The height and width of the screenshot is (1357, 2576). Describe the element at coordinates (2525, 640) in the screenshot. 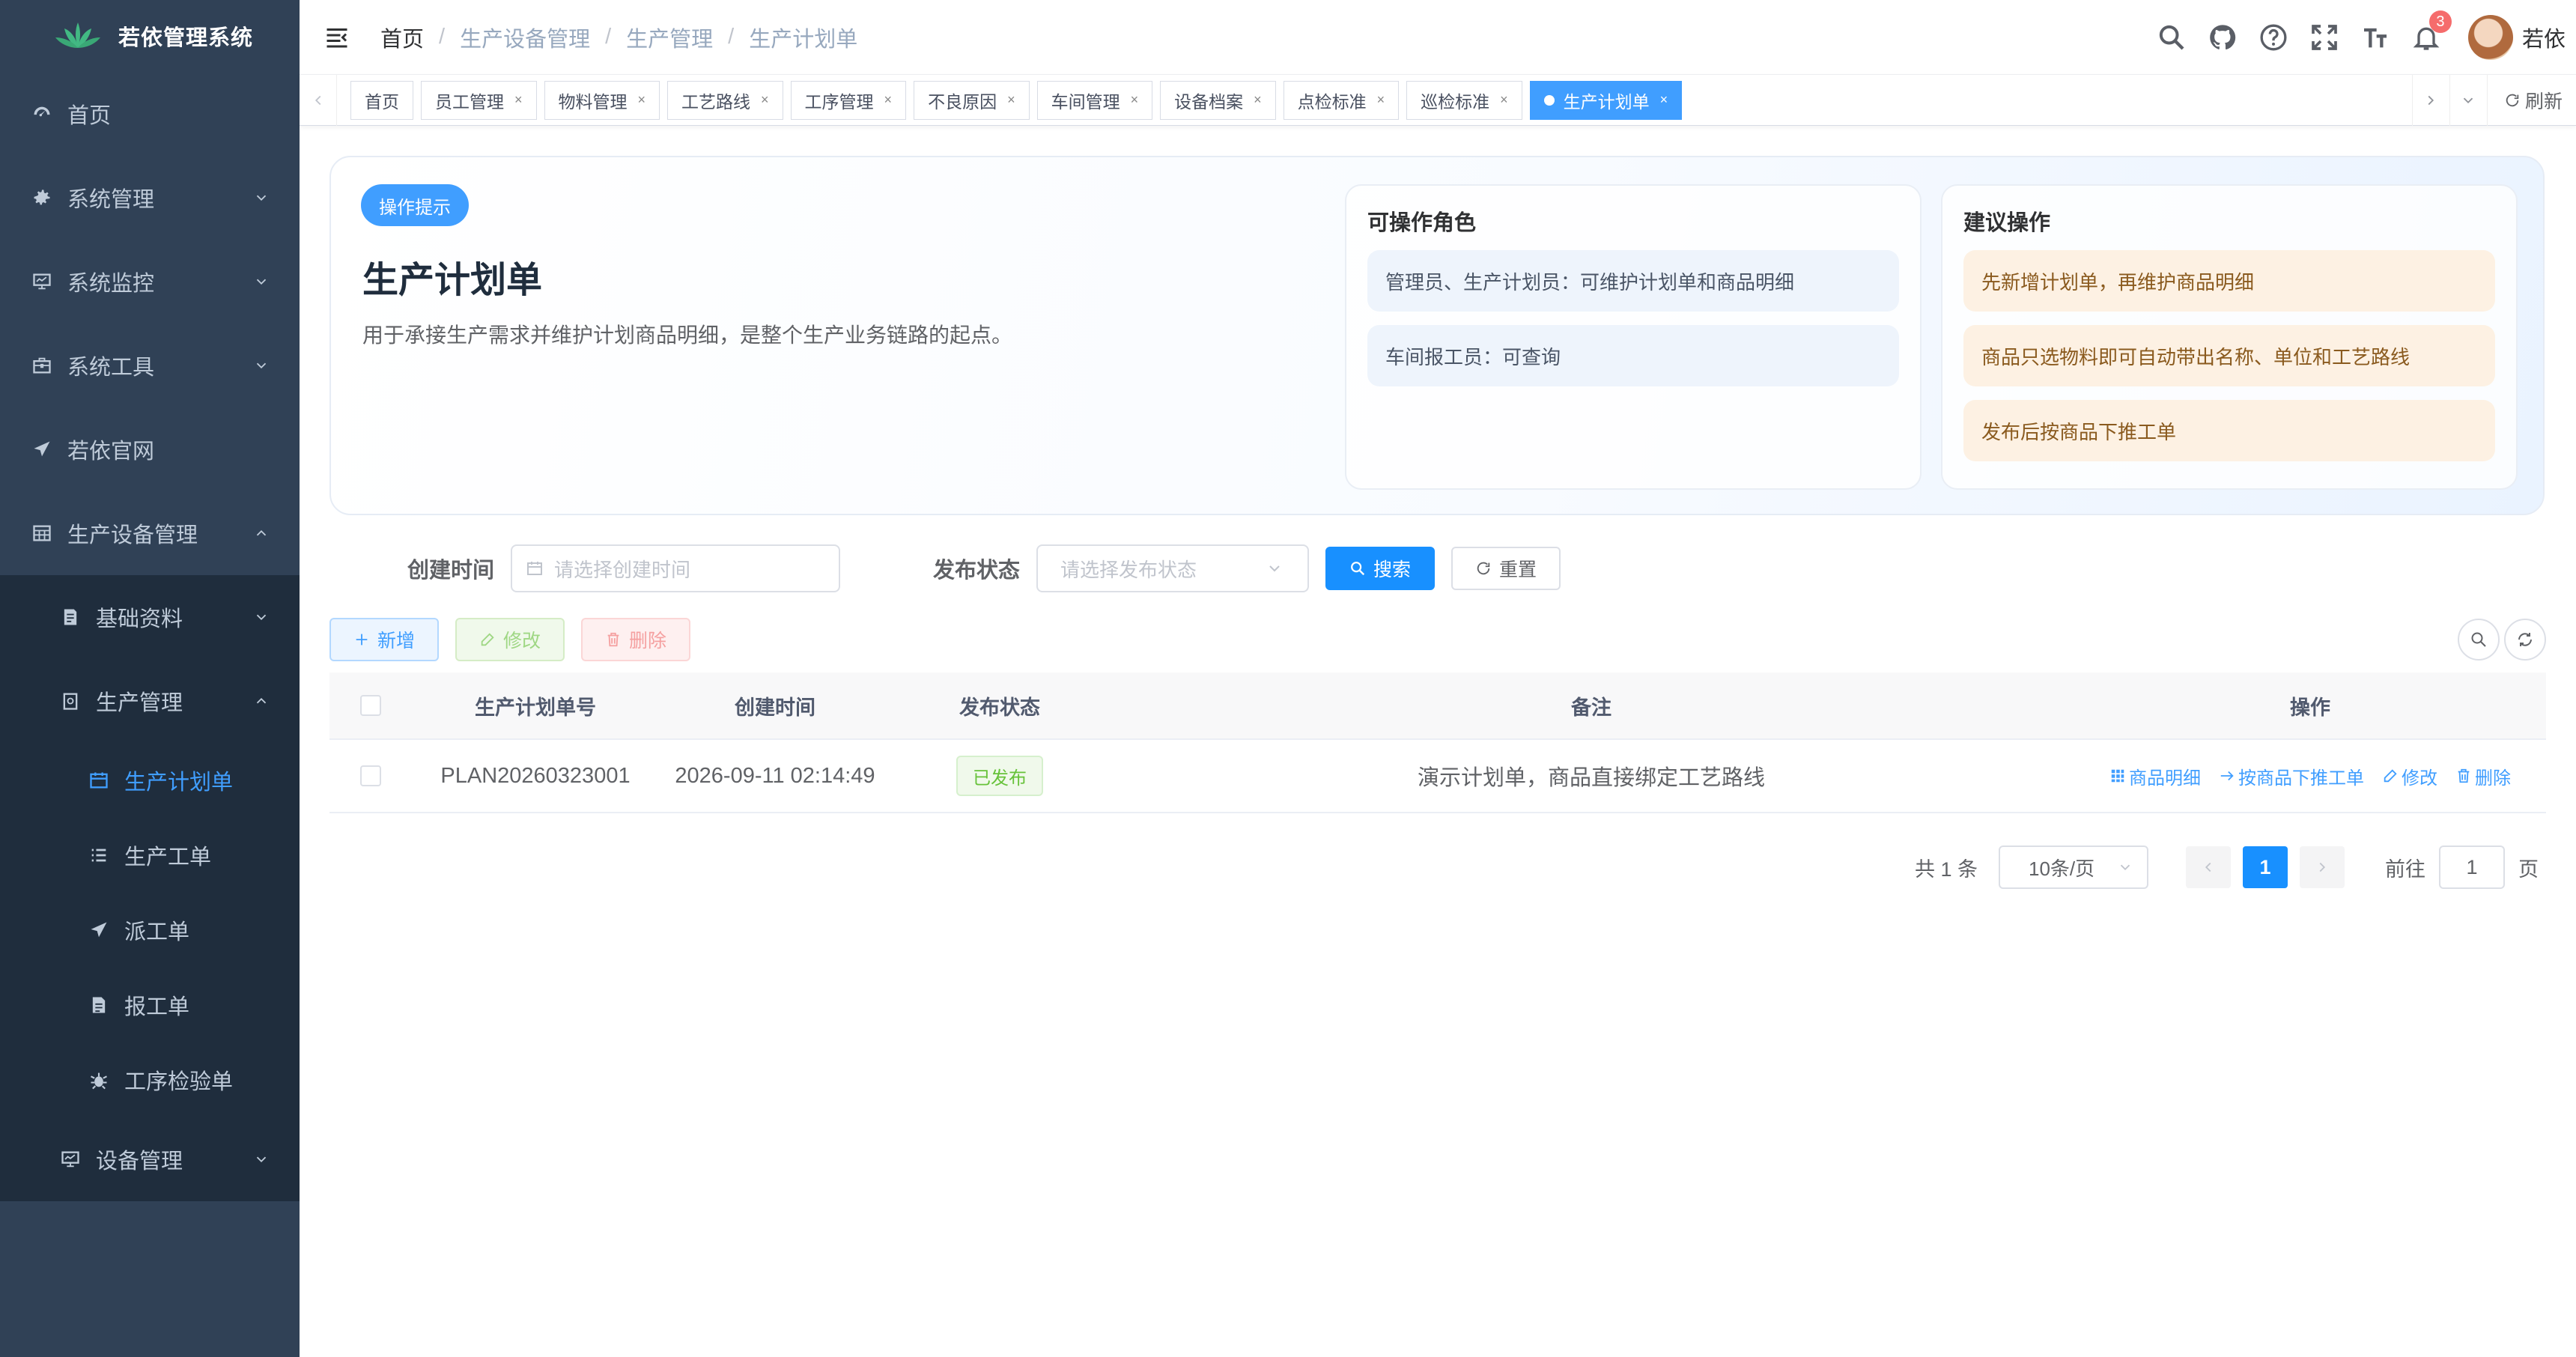

I see `refresh-table-button` at that location.